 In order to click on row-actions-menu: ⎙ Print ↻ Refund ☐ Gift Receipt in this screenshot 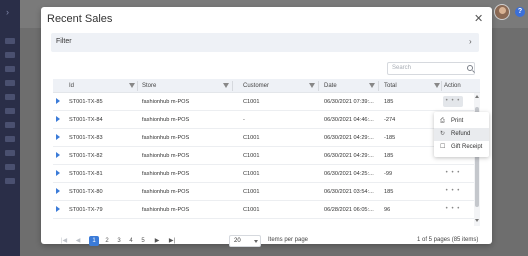, I will do `click(461, 134)`.